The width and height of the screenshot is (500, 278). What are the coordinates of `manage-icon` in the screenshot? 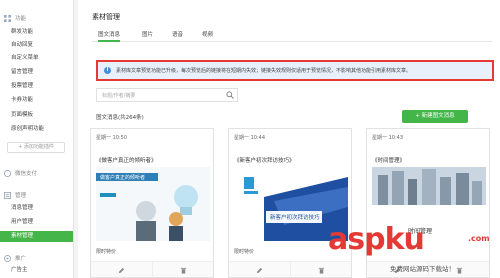 It's located at (7, 195).